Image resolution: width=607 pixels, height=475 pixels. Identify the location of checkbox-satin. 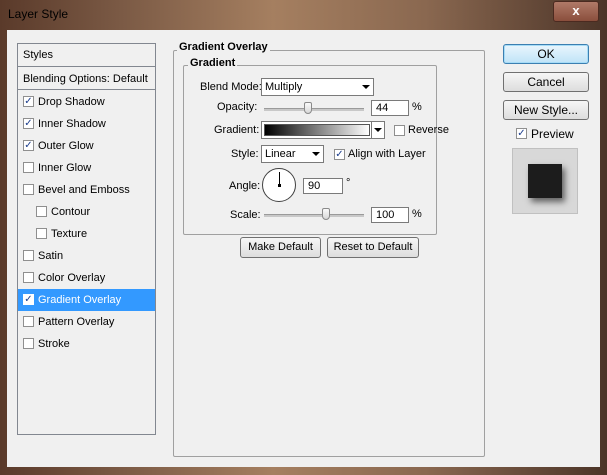
(28, 255).